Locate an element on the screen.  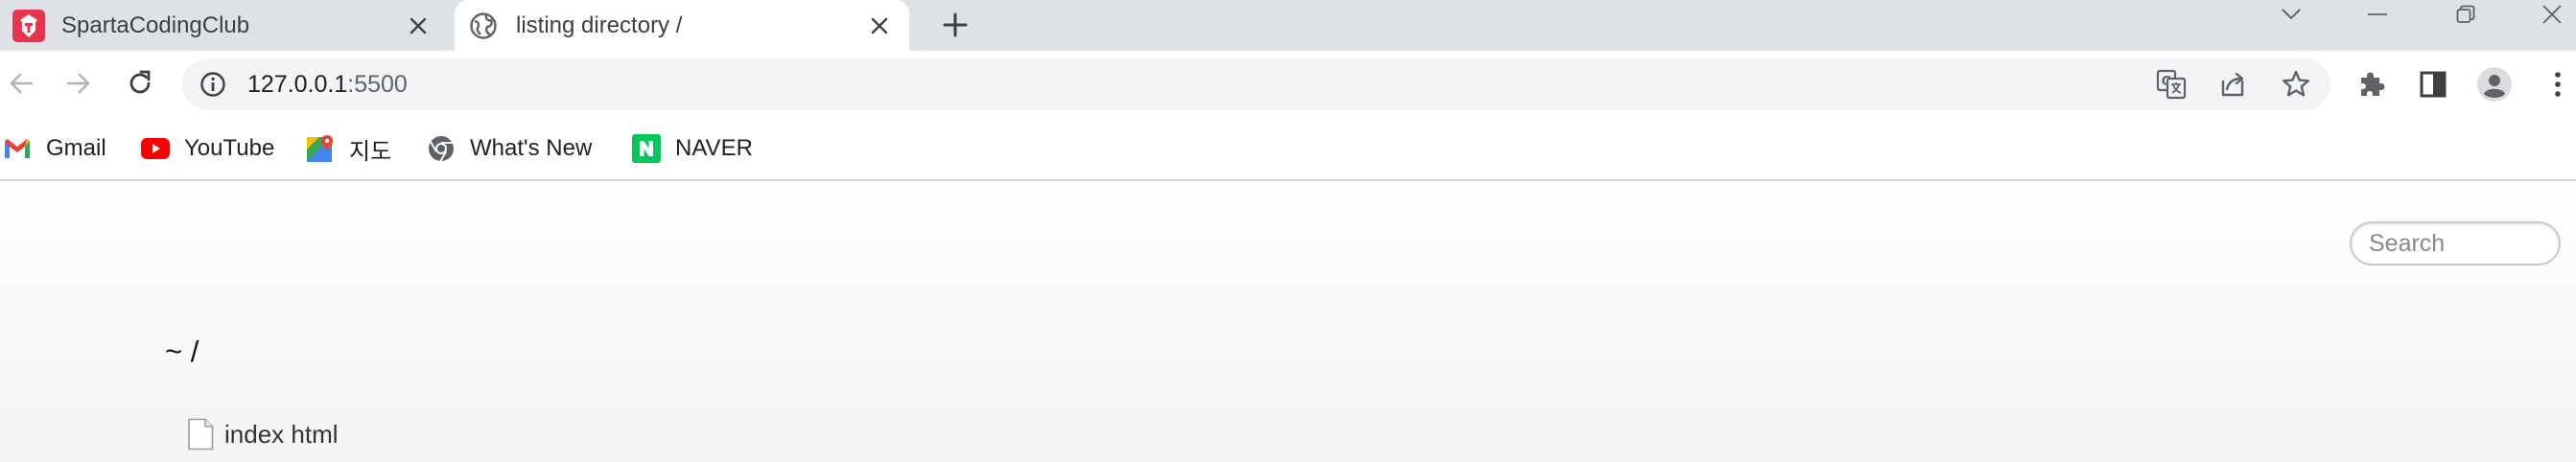
translate-icon: G is located at coordinates (2171, 85).